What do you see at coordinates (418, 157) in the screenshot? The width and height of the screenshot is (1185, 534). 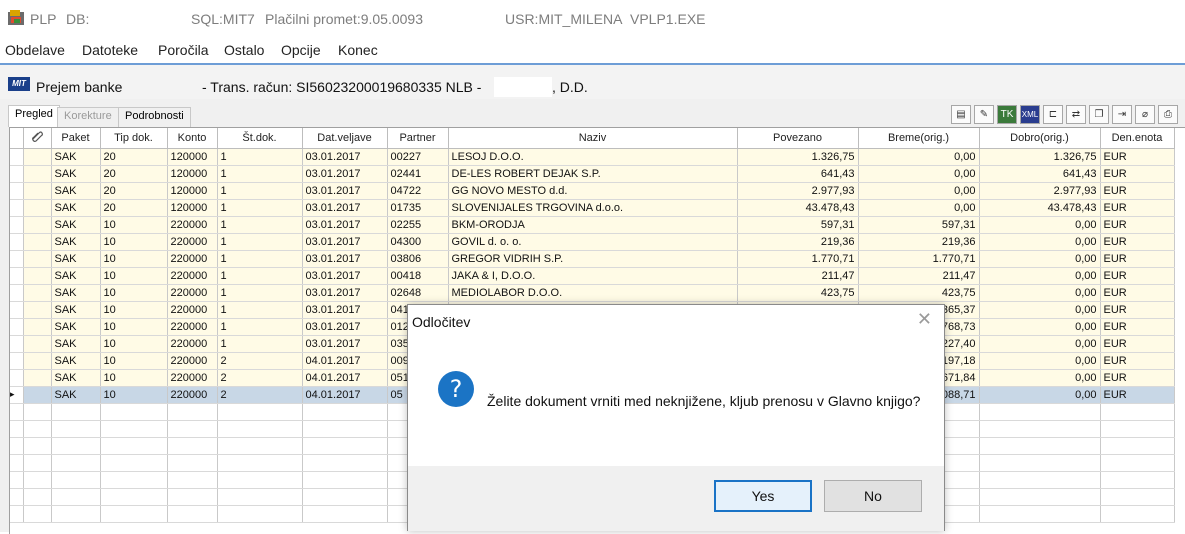 I see `table-cell: 00227` at bounding box center [418, 157].